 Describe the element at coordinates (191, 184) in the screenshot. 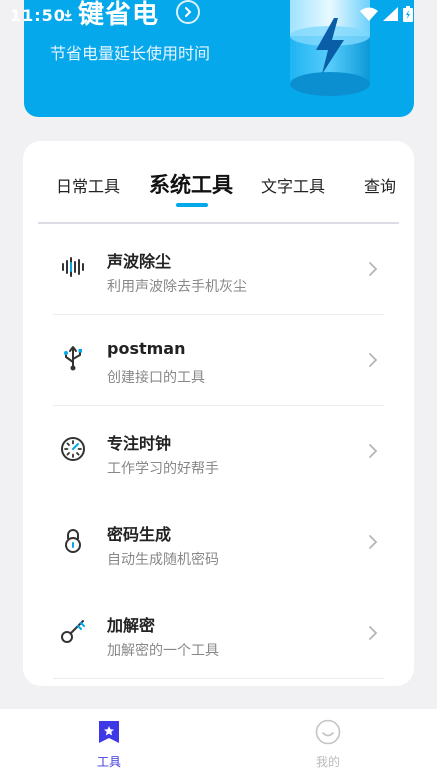

I see `tab-system-tools: 系统工具` at that location.